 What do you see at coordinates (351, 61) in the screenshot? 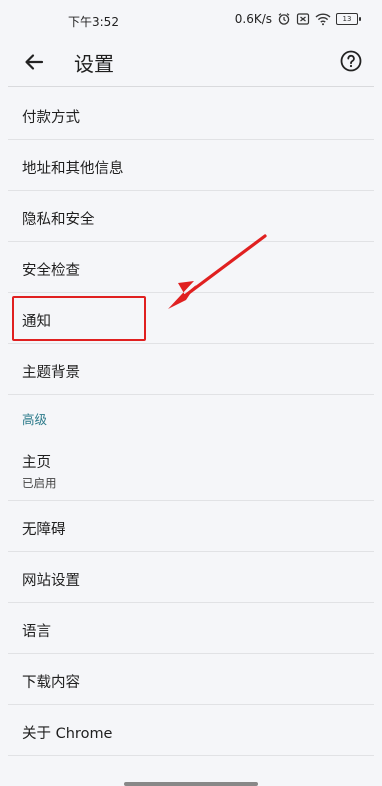
I see `help-icon` at bounding box center [351, 61].